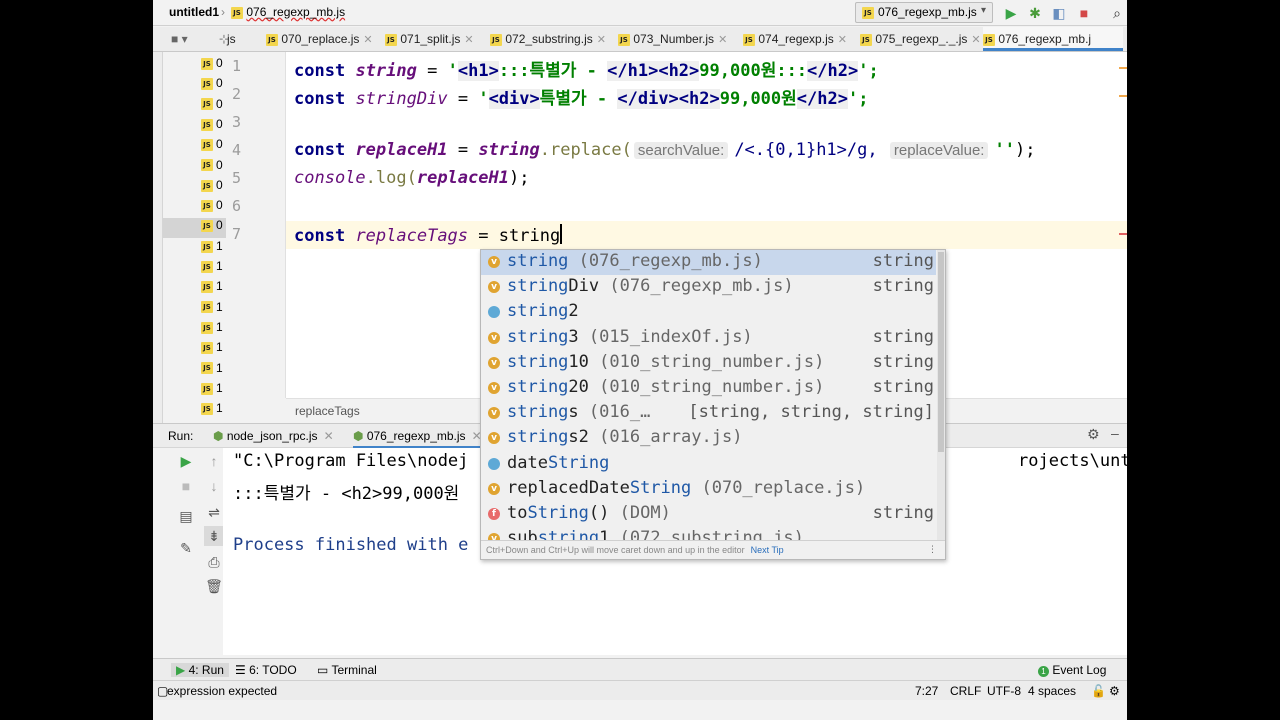  What do you see at coordinates (708, 413) in the screenshot?
I see `completion-item: v strings (016_… [string, string, string]` at bounding box center [708, 413].